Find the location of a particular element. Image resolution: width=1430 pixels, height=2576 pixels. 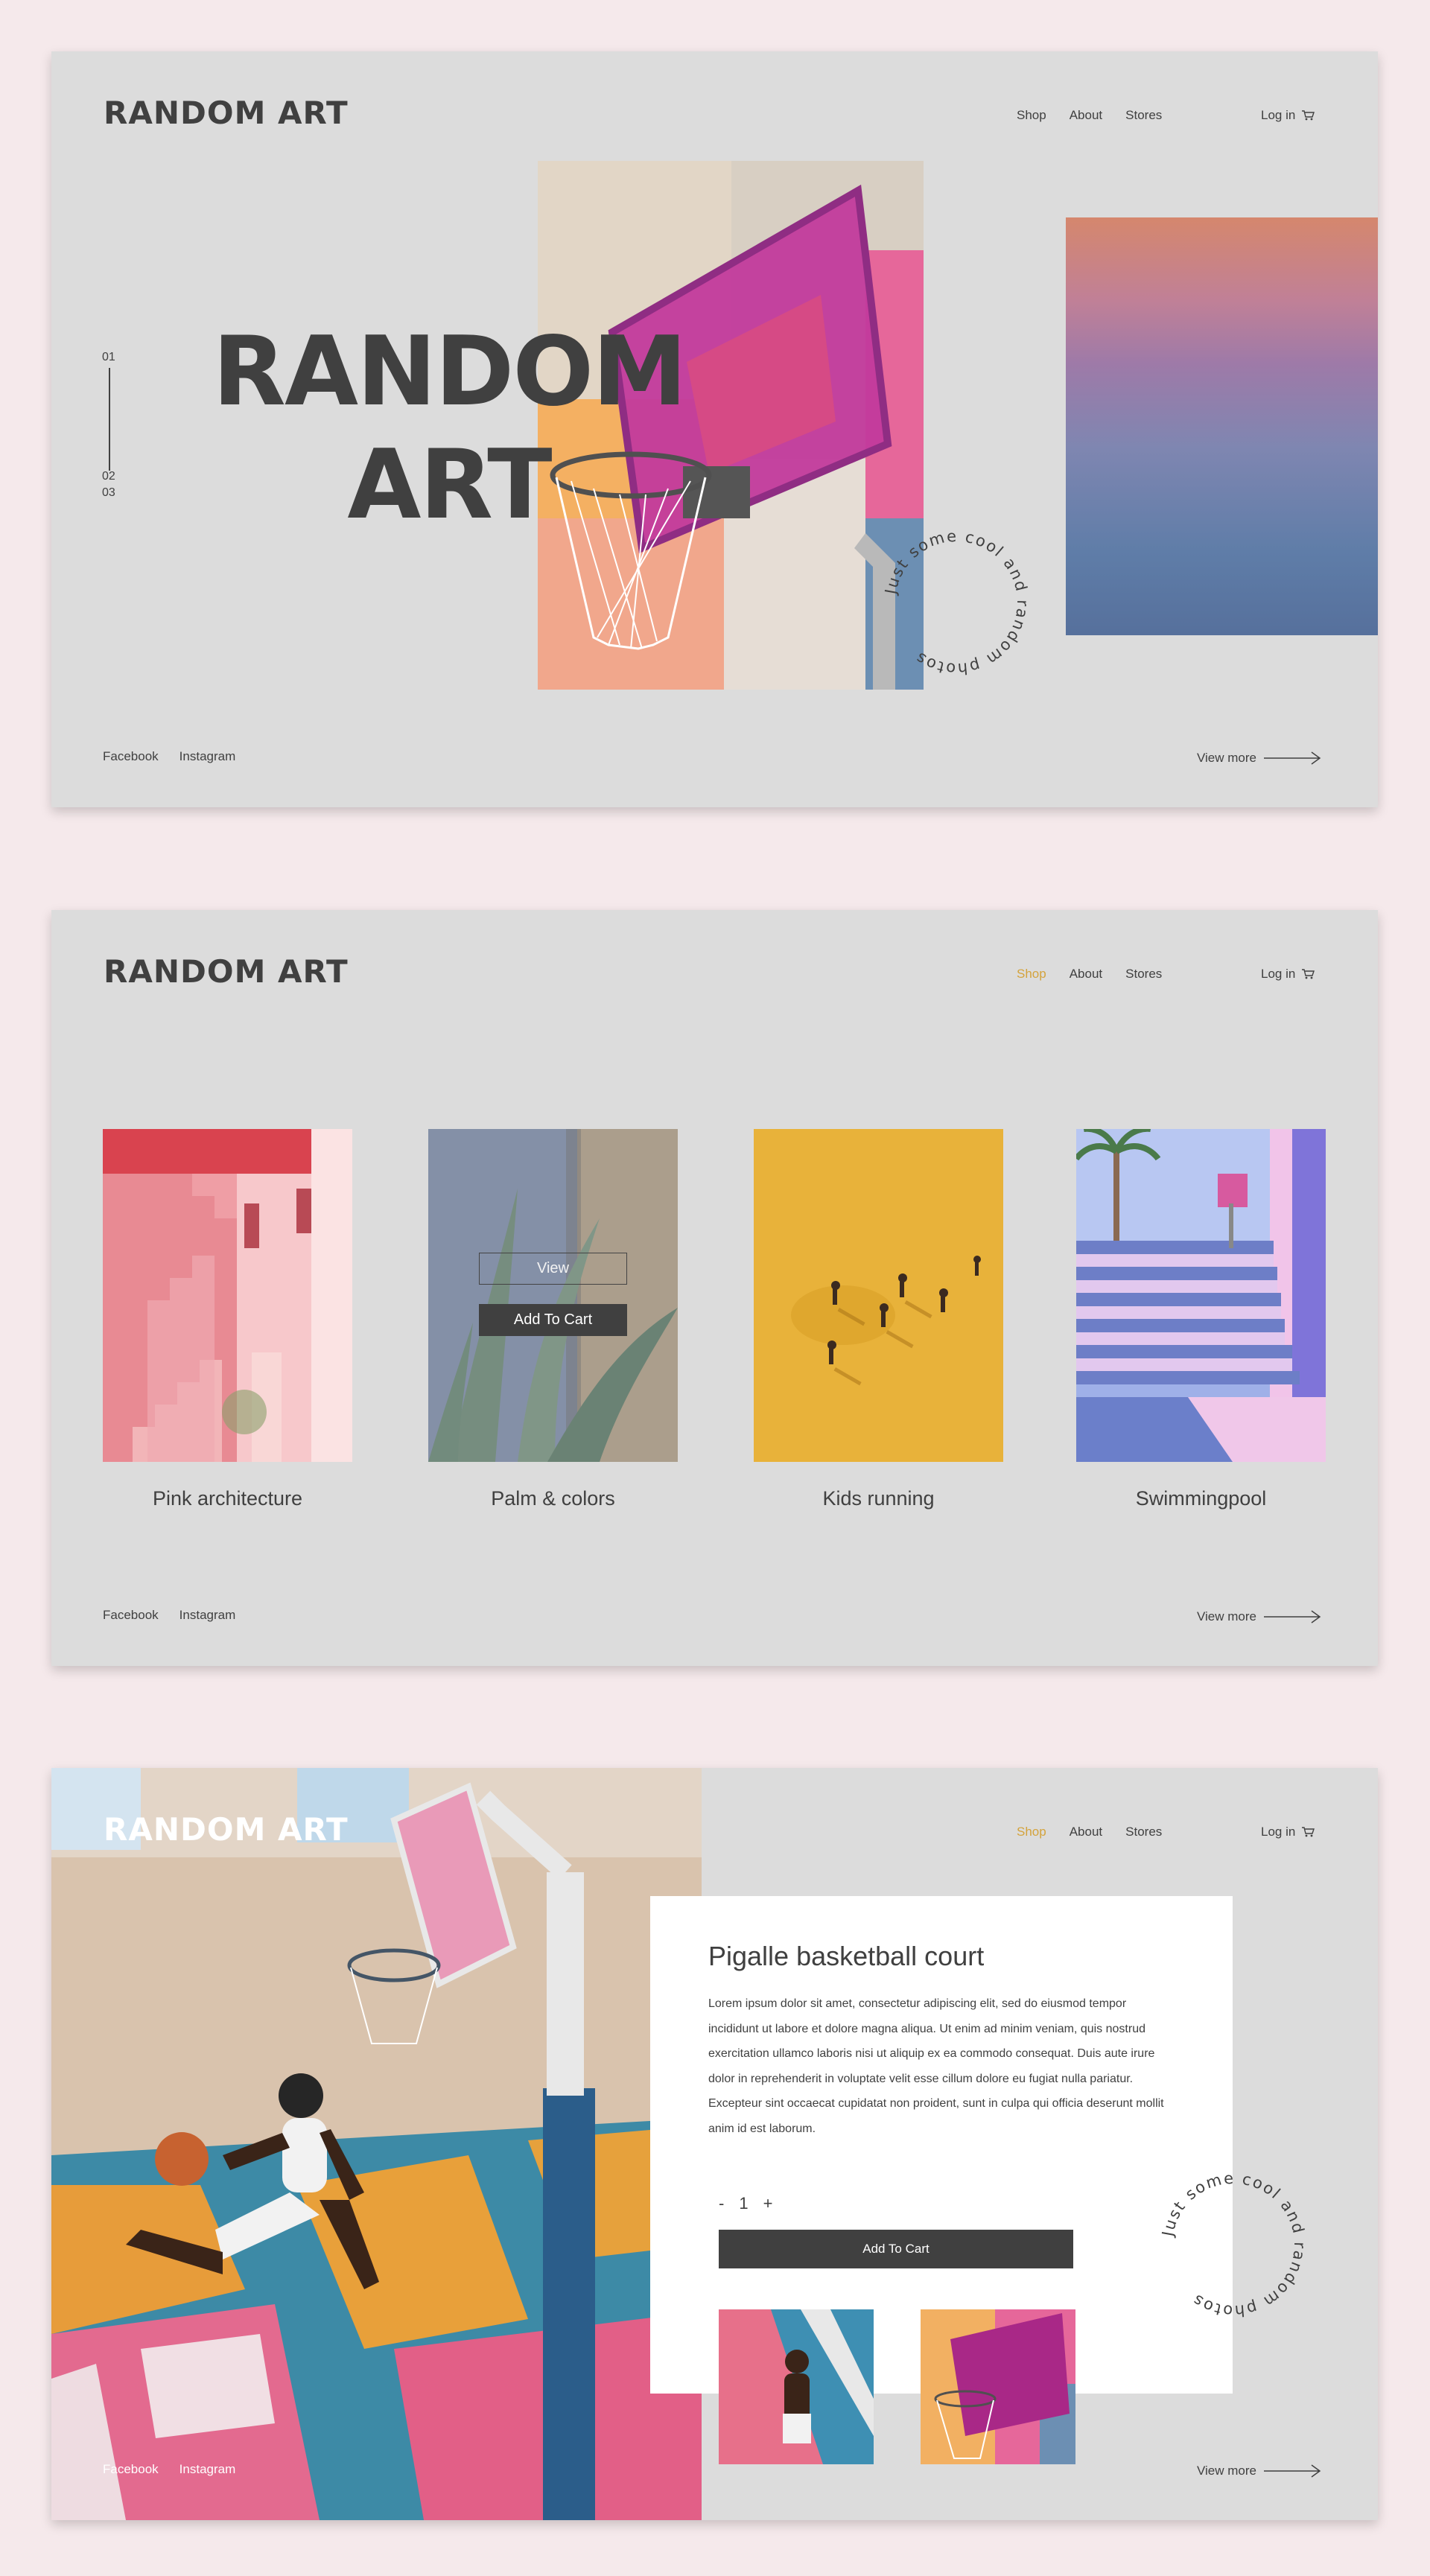

product-image-palm-colors: View Add To Cart is located at coordinates (553, 1295).